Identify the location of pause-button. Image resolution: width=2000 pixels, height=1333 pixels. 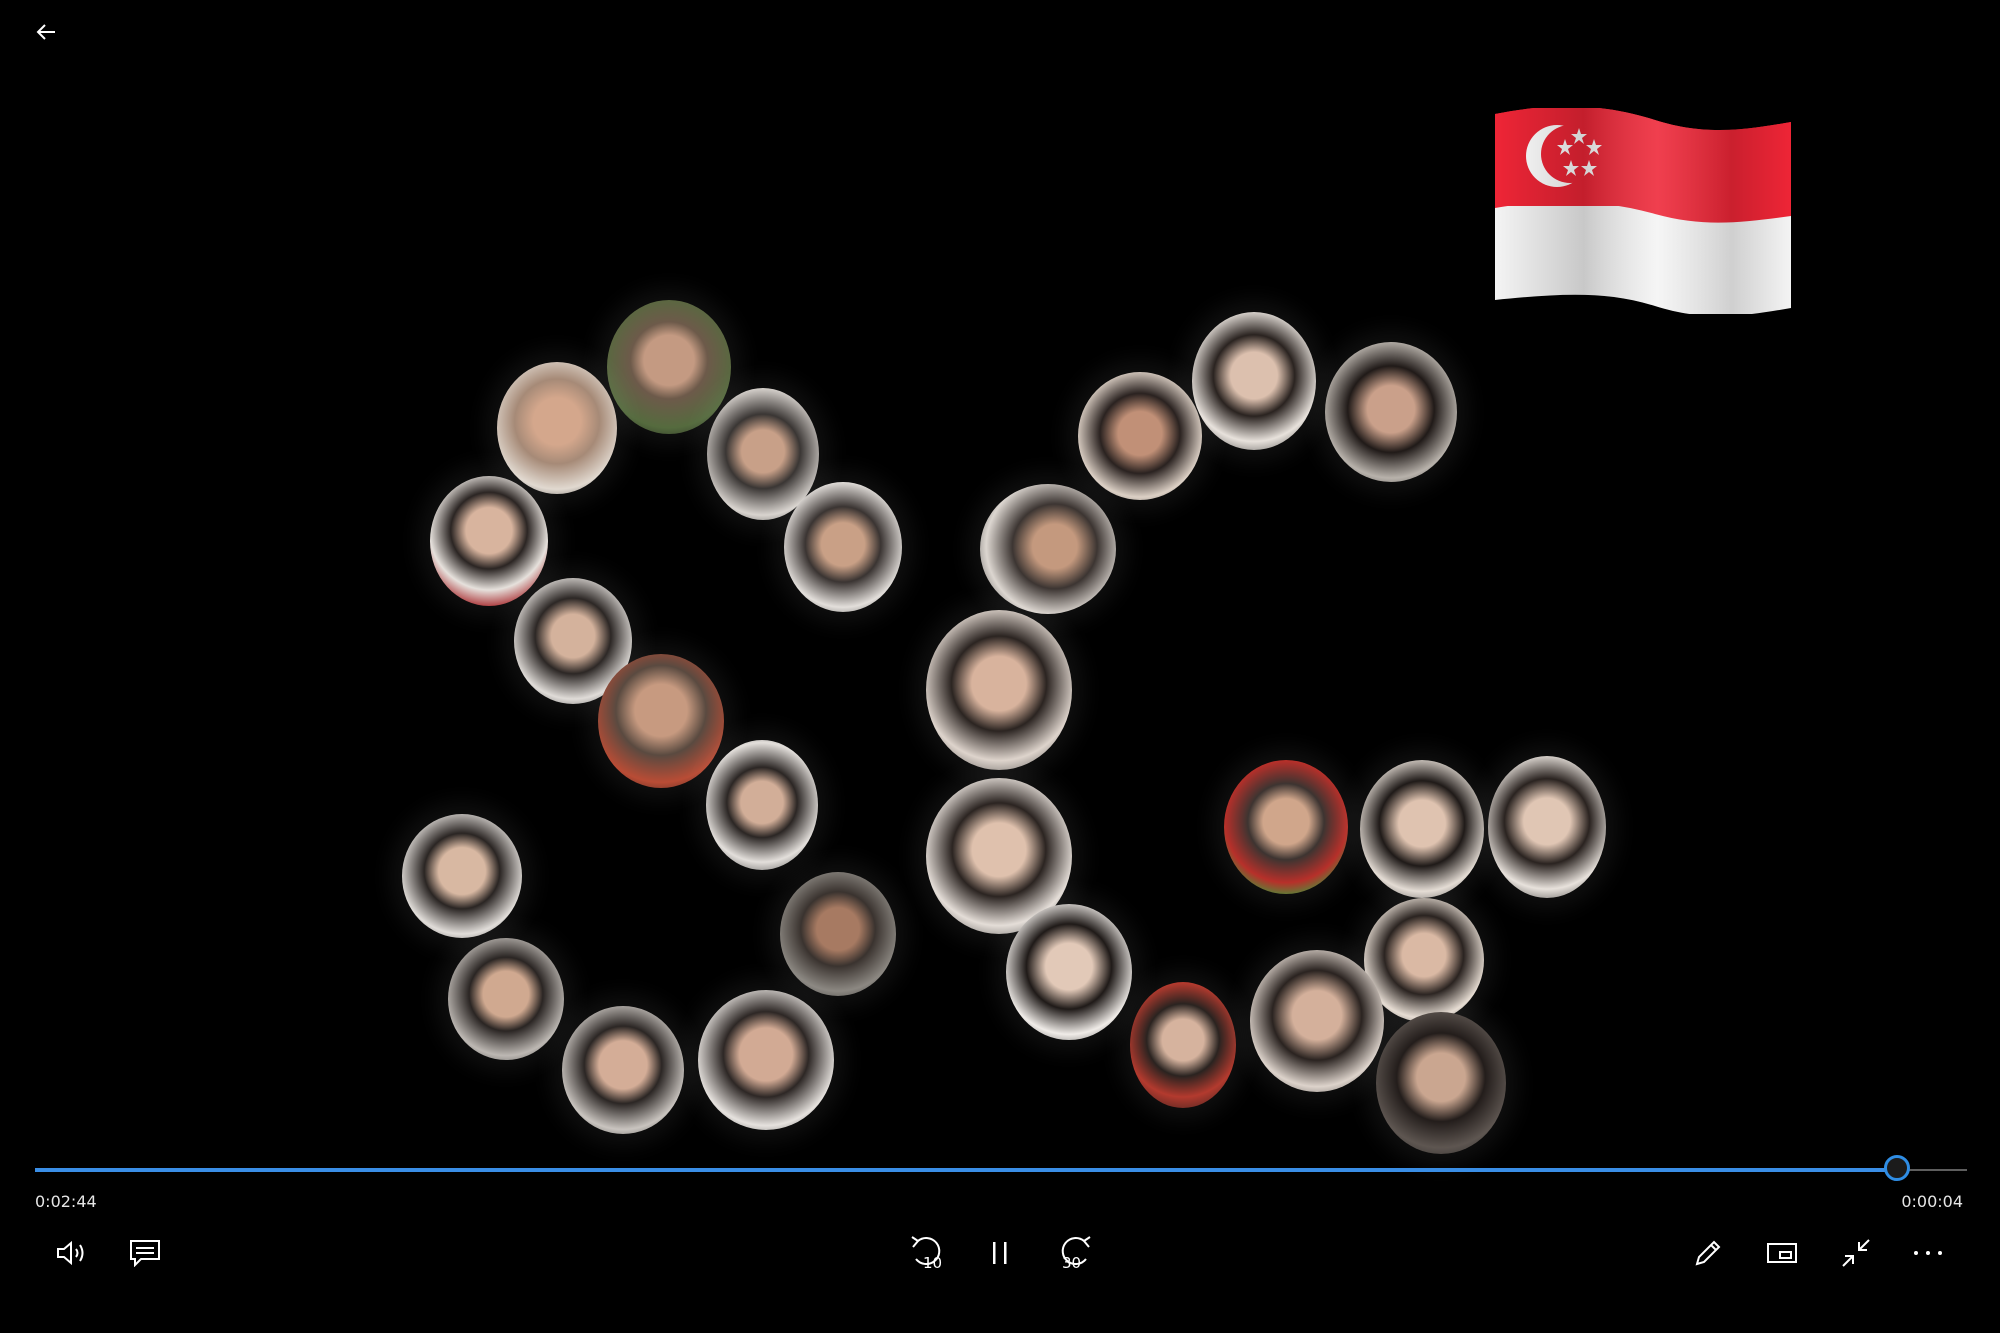
(1000, 1253).